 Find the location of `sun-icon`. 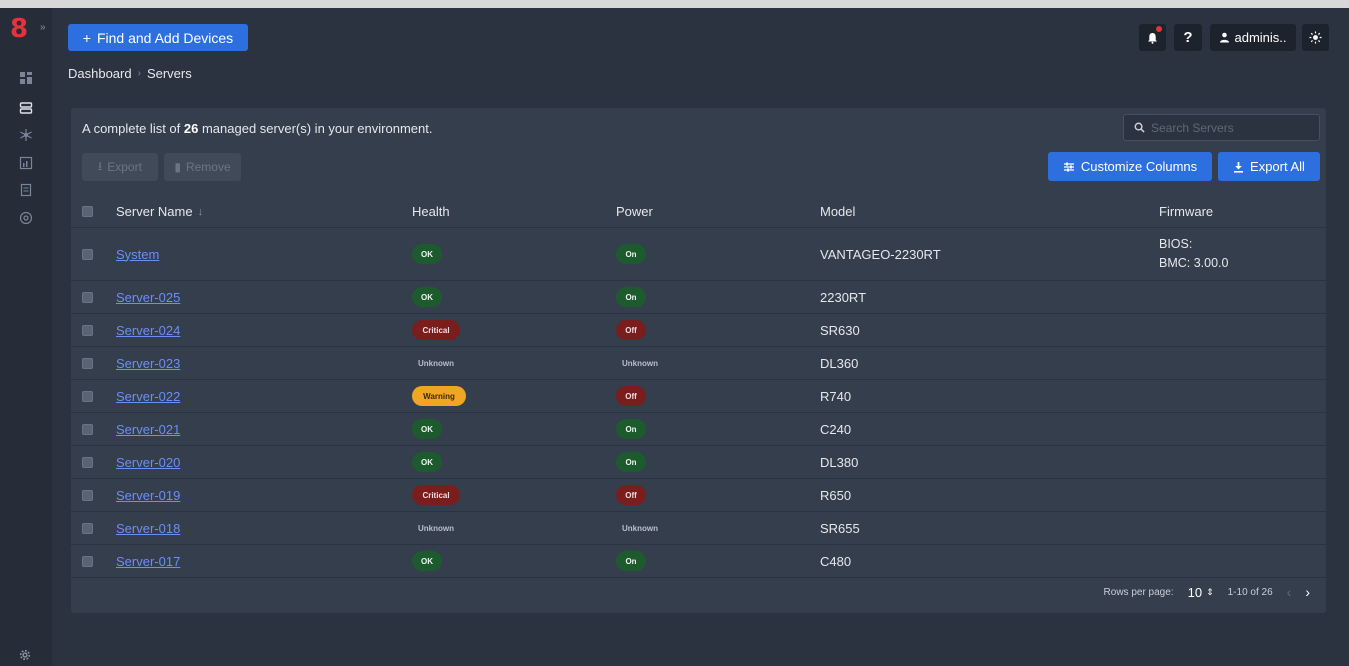

sun-icon is located at coordinates (1315, 37).